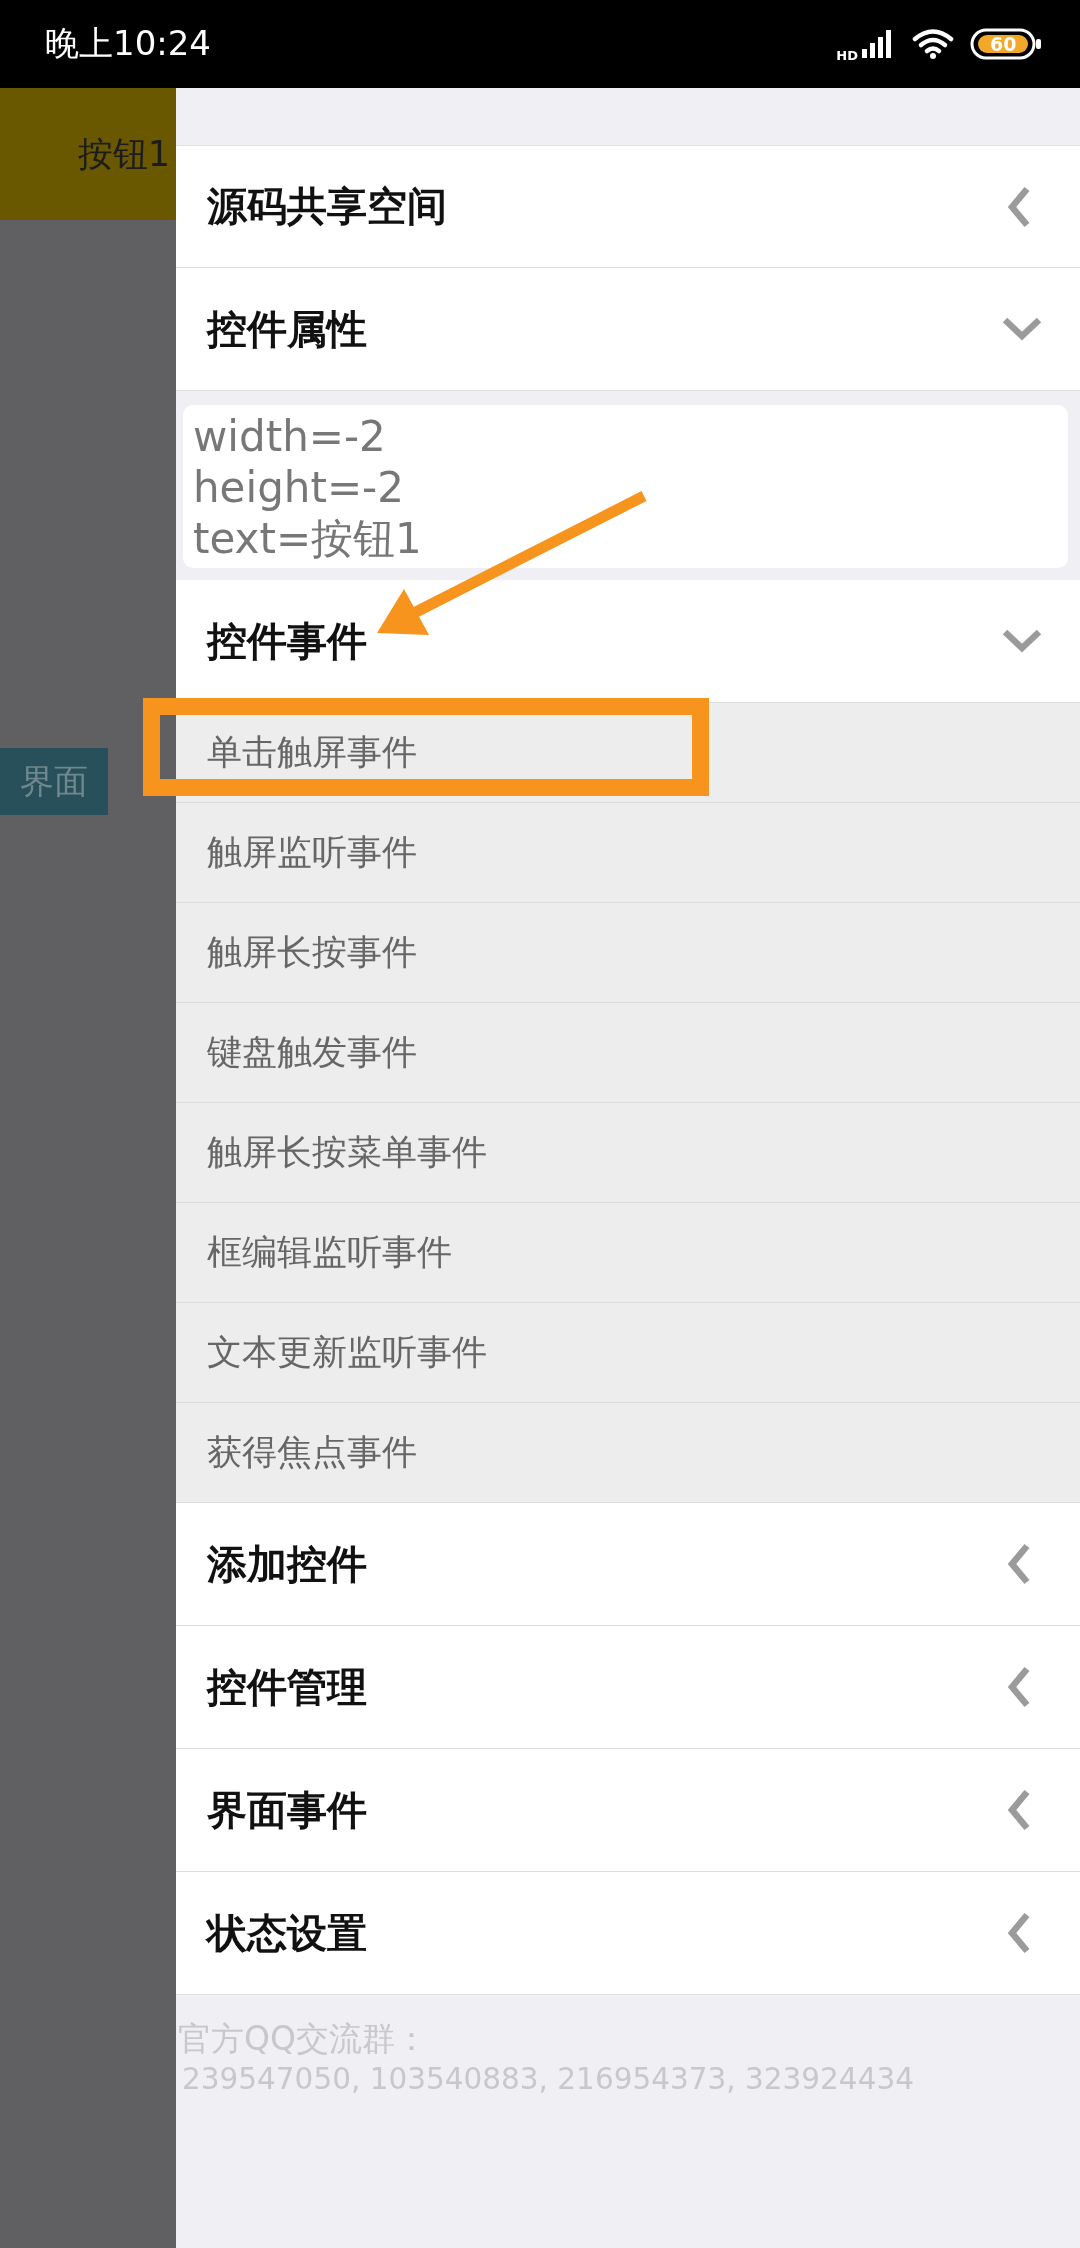 This screenshot has height=2248, width=1080. I want to click on section-header: 界面事件, so click(628, 1810).